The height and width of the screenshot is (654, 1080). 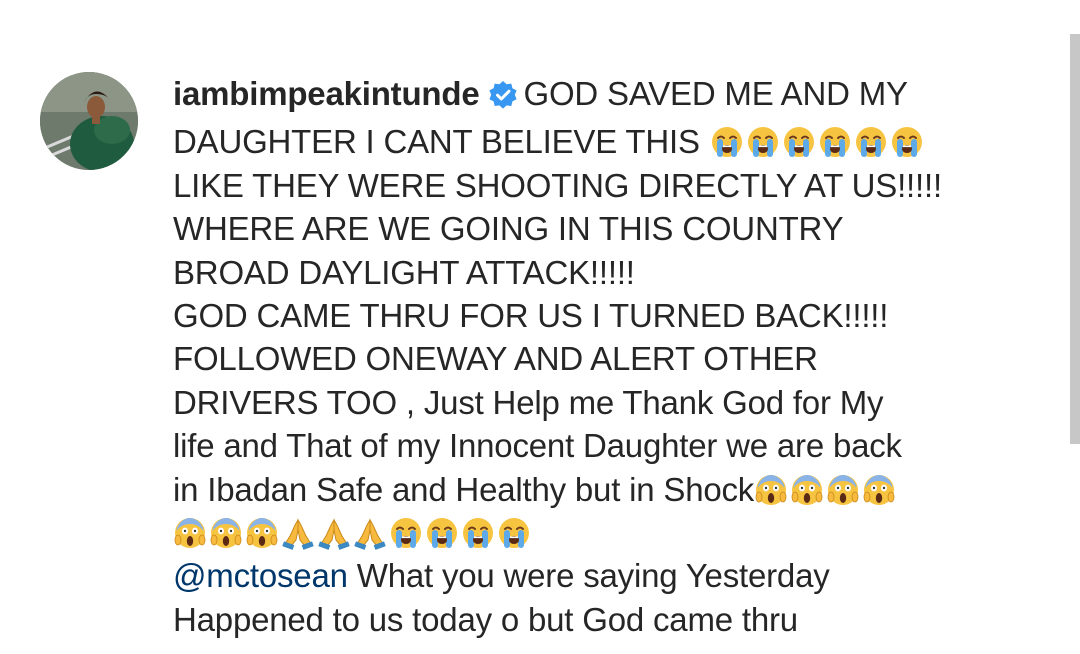 I want to click on avatar, so click(x=89, y=121).